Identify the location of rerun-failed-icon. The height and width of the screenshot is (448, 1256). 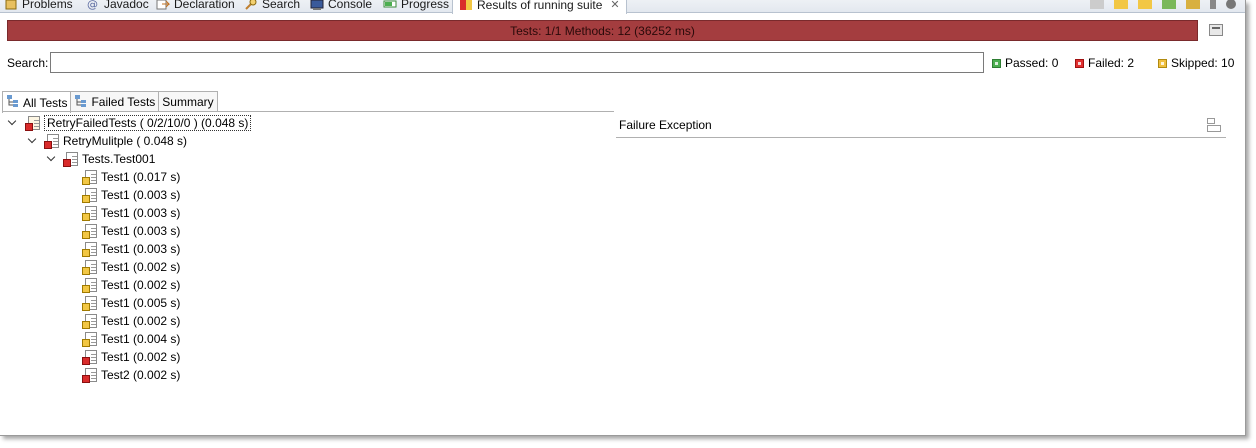
(1193, 4).